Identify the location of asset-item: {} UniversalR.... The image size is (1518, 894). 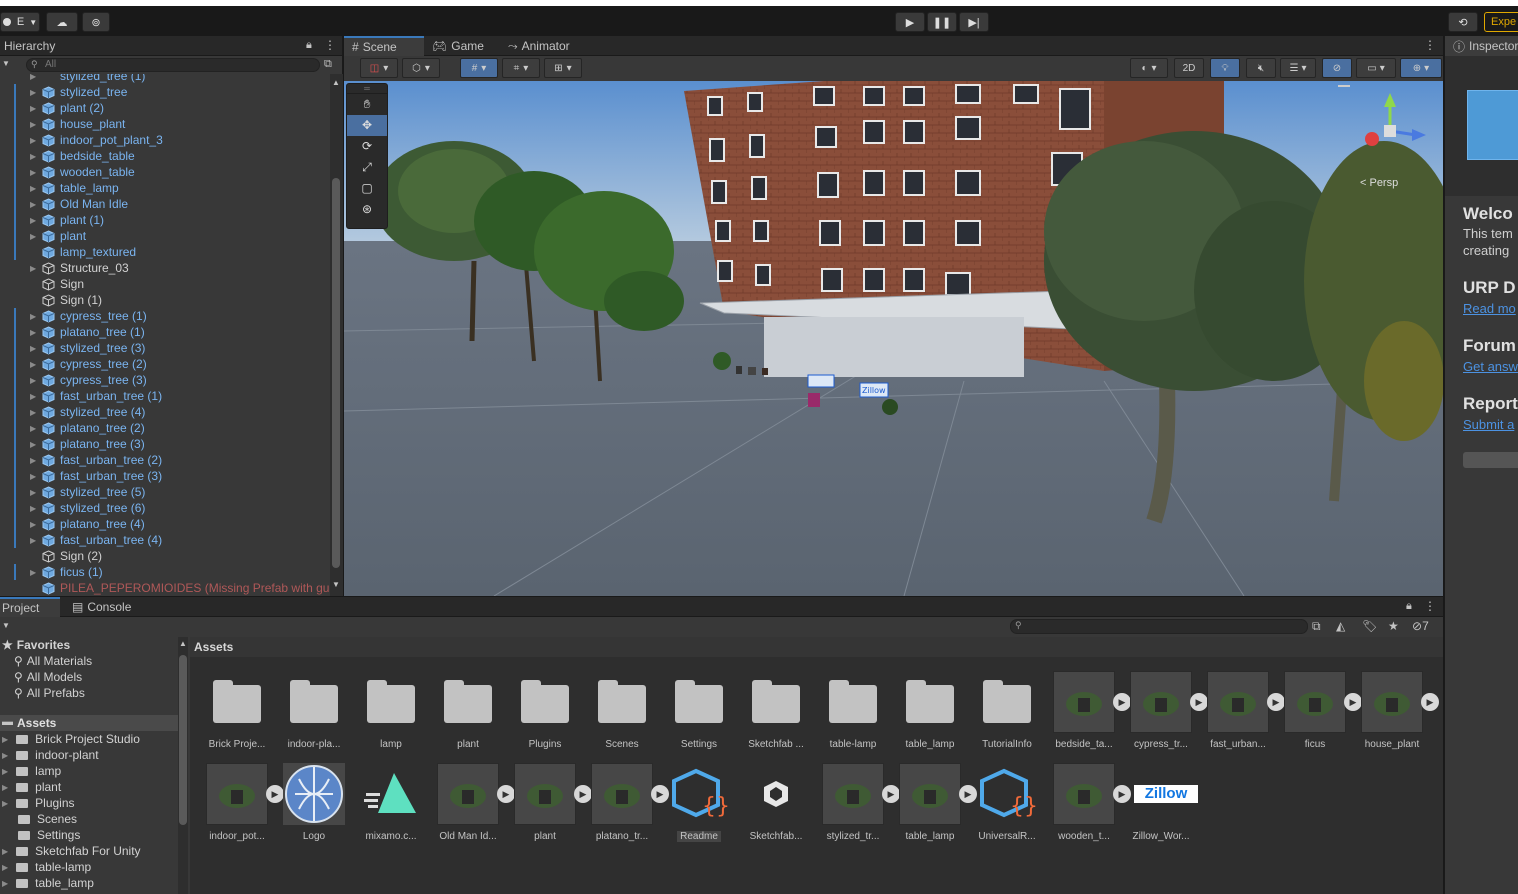
(1007, 802).